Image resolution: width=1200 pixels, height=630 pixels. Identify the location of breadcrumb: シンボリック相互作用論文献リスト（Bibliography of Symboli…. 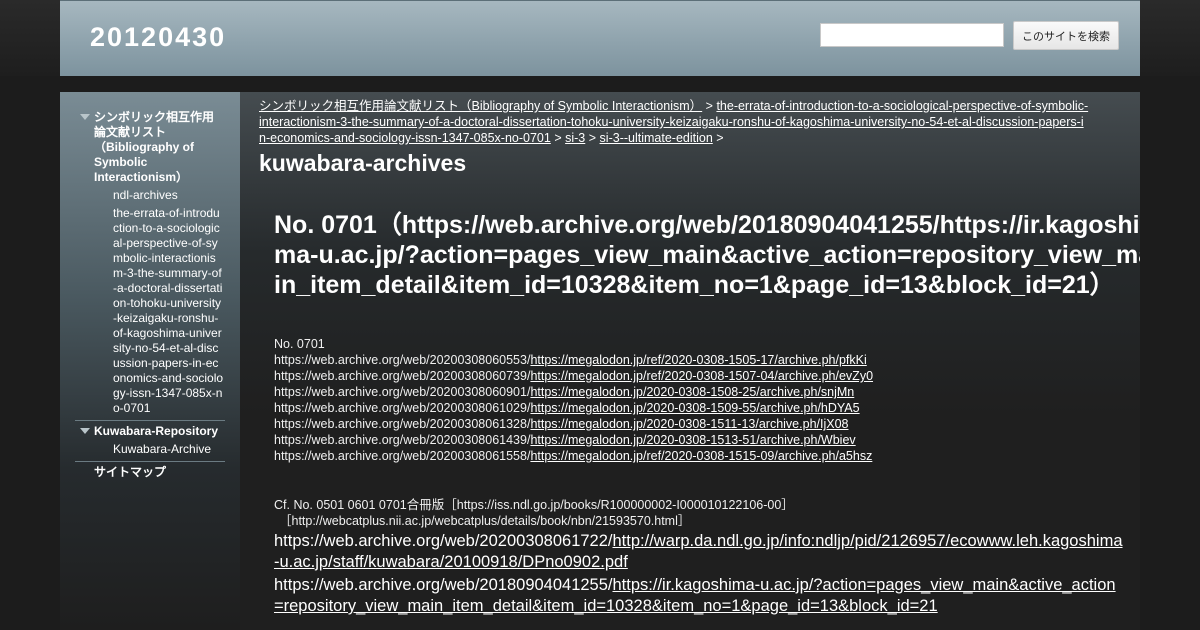
(674, 122).